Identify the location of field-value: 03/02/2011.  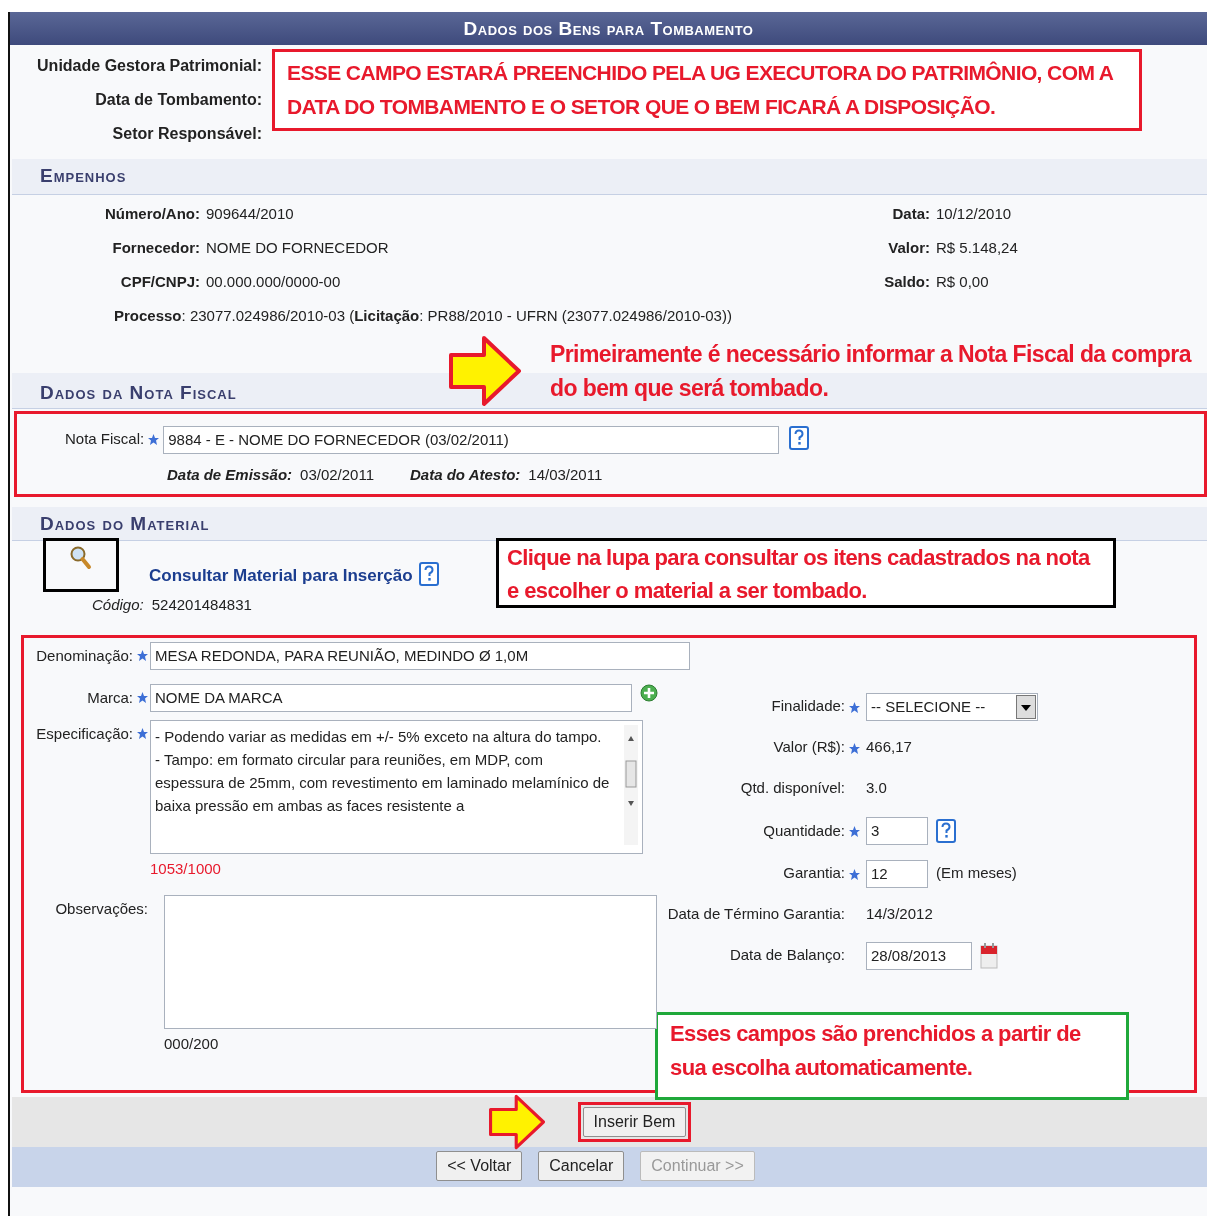
(337, 474).